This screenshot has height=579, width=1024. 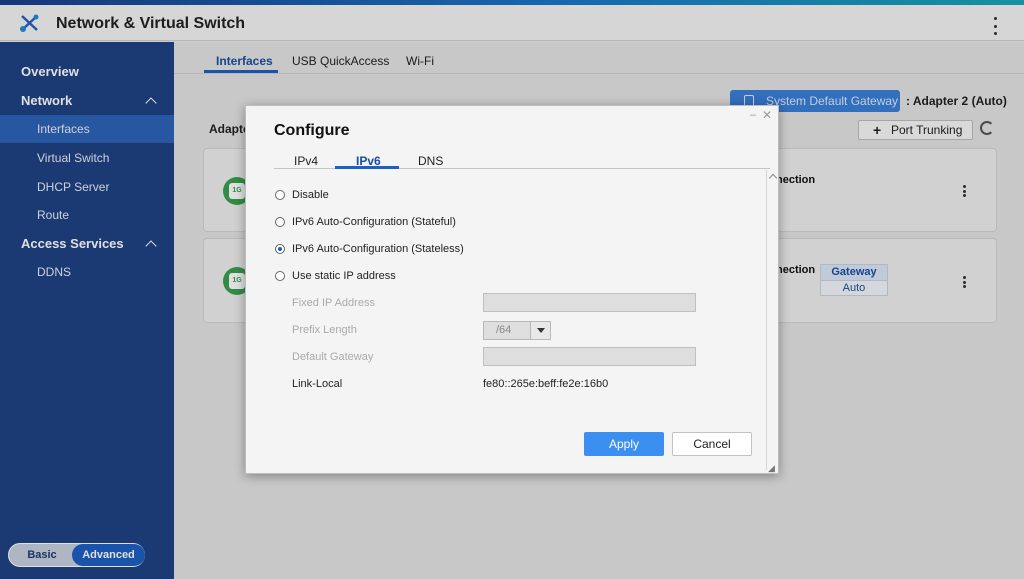 What do you see at coordinates (333, 357) in the screenshot?
I see `default-gateway-label: Default Gateway` at bounding box center [333, 357].